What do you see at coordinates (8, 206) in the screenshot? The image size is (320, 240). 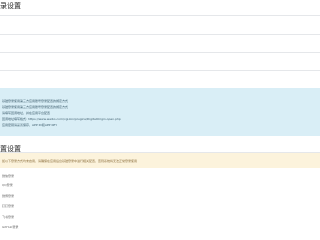 I see `list-item: 钉钉登录` at bounding box center [8, 206].